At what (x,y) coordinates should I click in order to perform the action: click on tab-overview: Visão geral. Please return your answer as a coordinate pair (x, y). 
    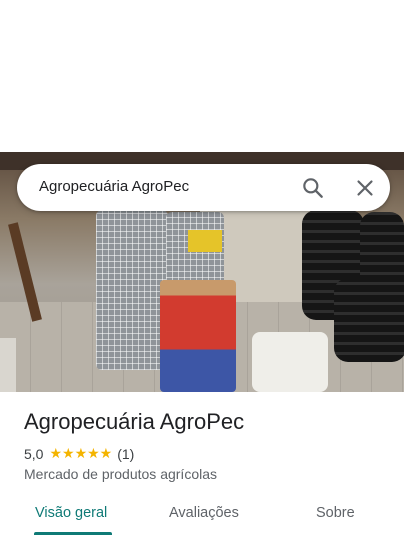
    Looking at the image, I should click on (71, 513).